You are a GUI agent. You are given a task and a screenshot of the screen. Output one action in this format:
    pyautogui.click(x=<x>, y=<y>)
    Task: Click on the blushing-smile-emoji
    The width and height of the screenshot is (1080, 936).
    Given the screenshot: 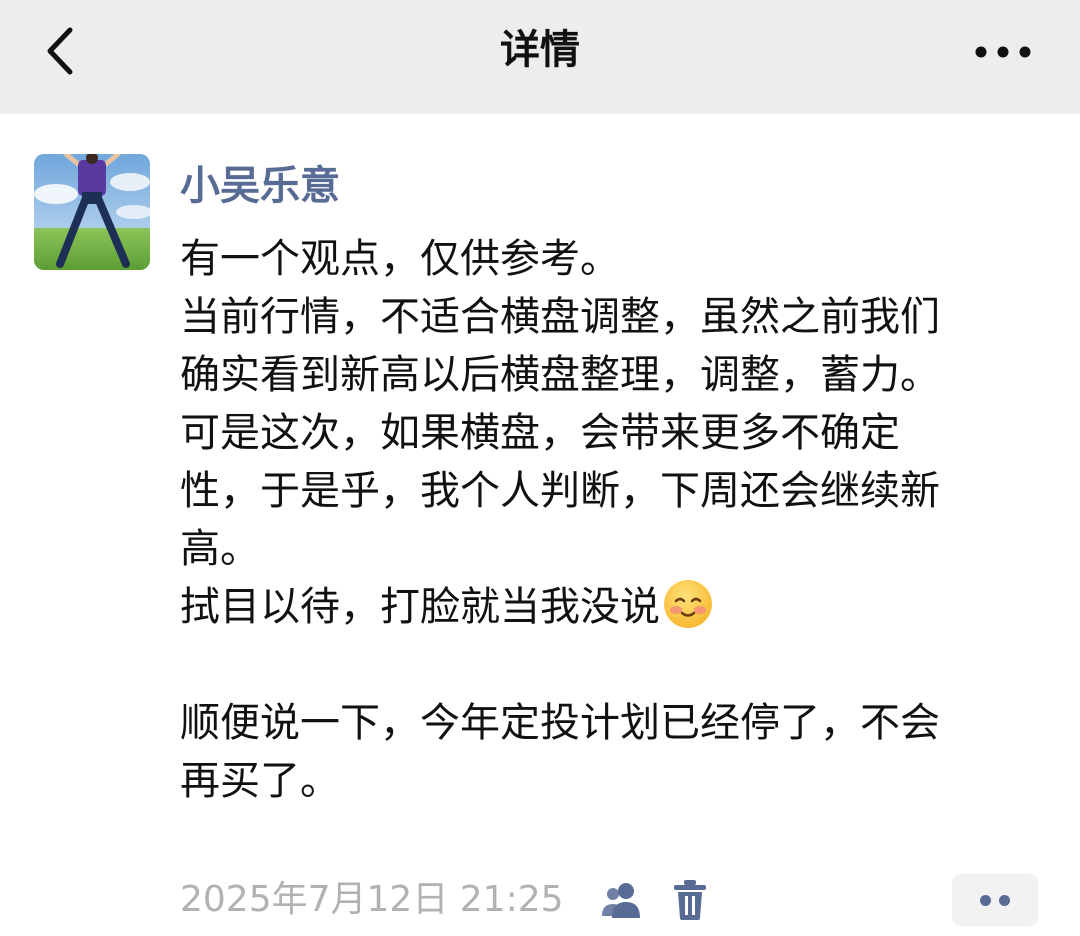 What is the action you would take?
    pyautogui.click(x=688, y=604)
    